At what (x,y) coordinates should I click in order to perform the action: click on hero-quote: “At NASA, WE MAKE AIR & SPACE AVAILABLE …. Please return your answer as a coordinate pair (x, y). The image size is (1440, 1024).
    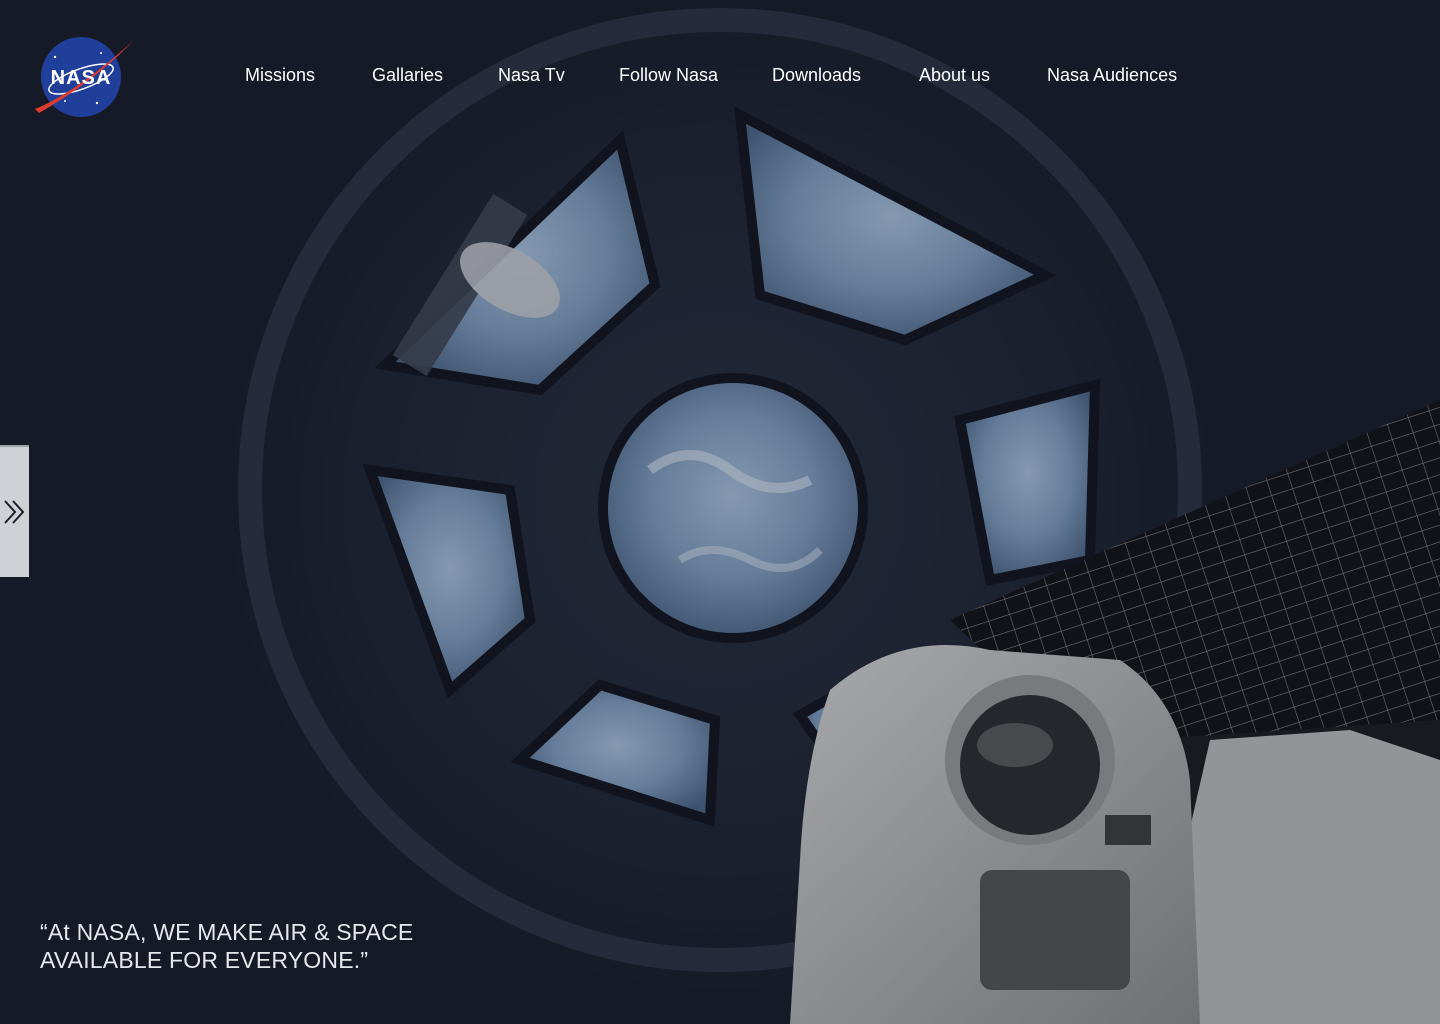
    Looking at the image, I should click on (227, 946).